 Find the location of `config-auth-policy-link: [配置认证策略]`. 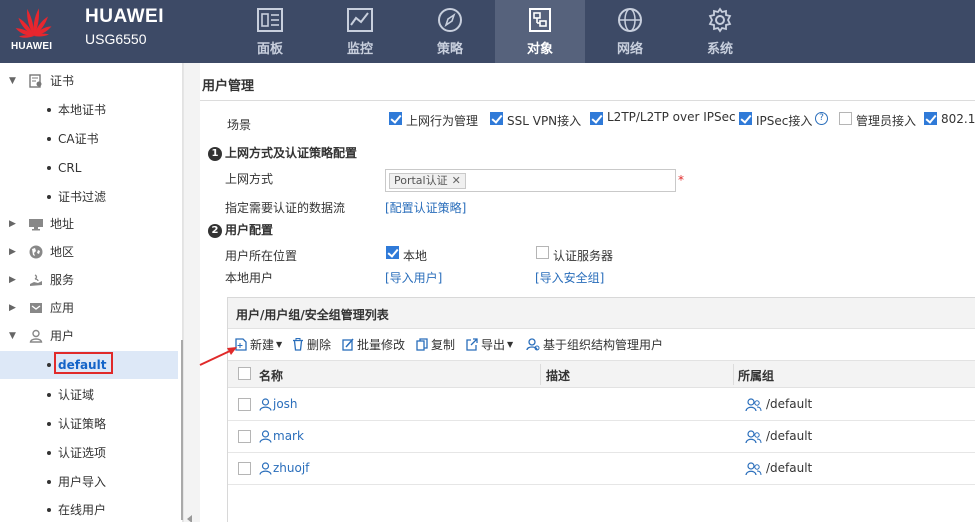

config-auth-policy-link: [配置认证策略] is located at coordinates (425, 207).